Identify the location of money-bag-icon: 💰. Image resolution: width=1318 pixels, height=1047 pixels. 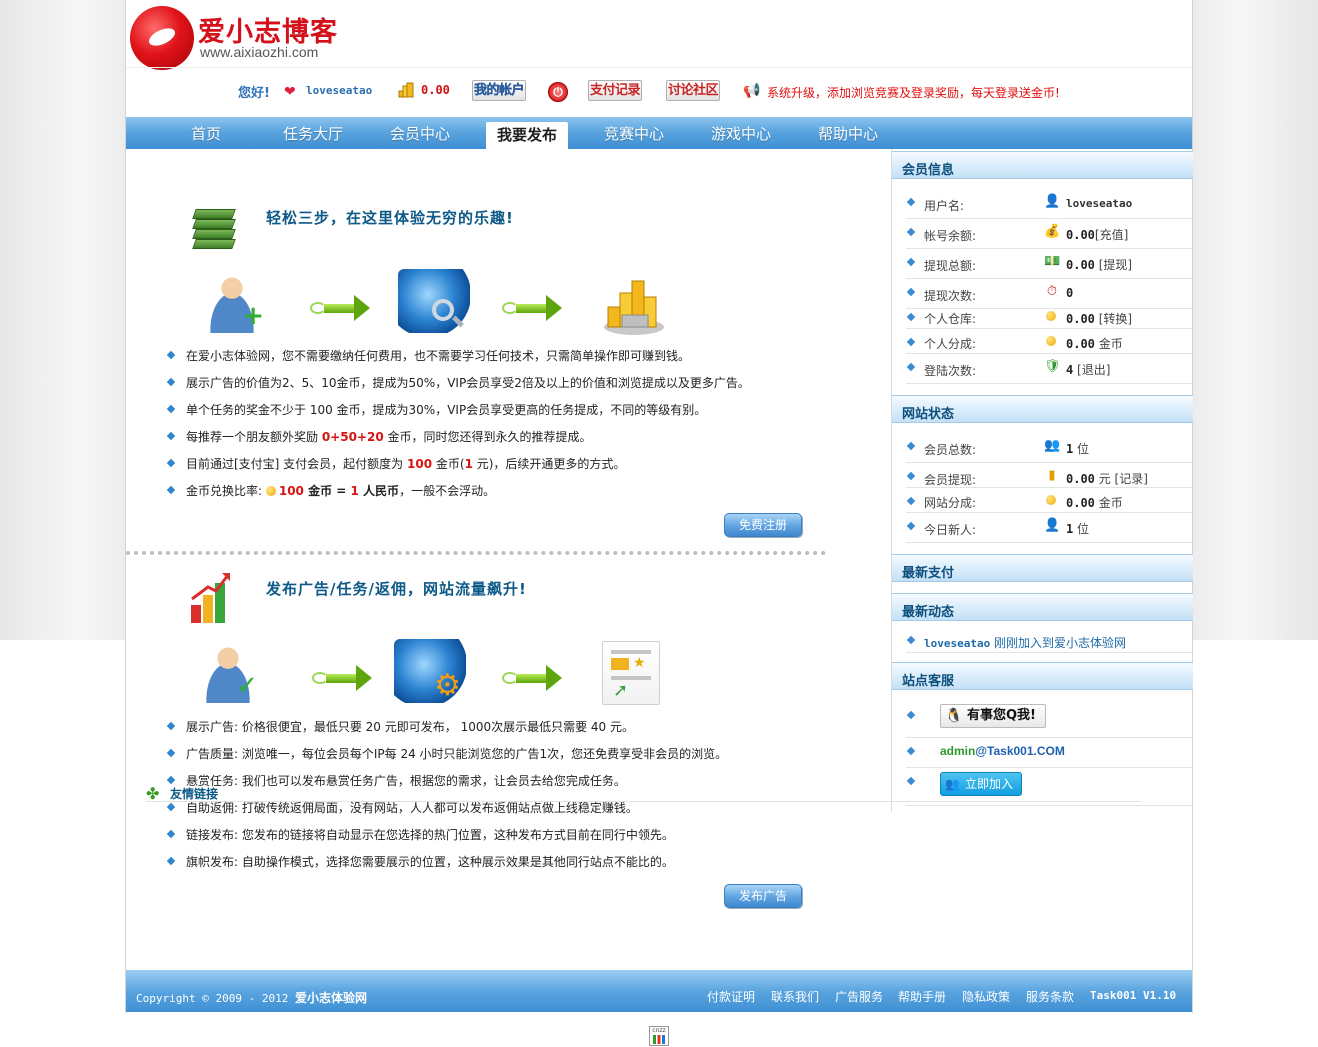
(1052, 231).